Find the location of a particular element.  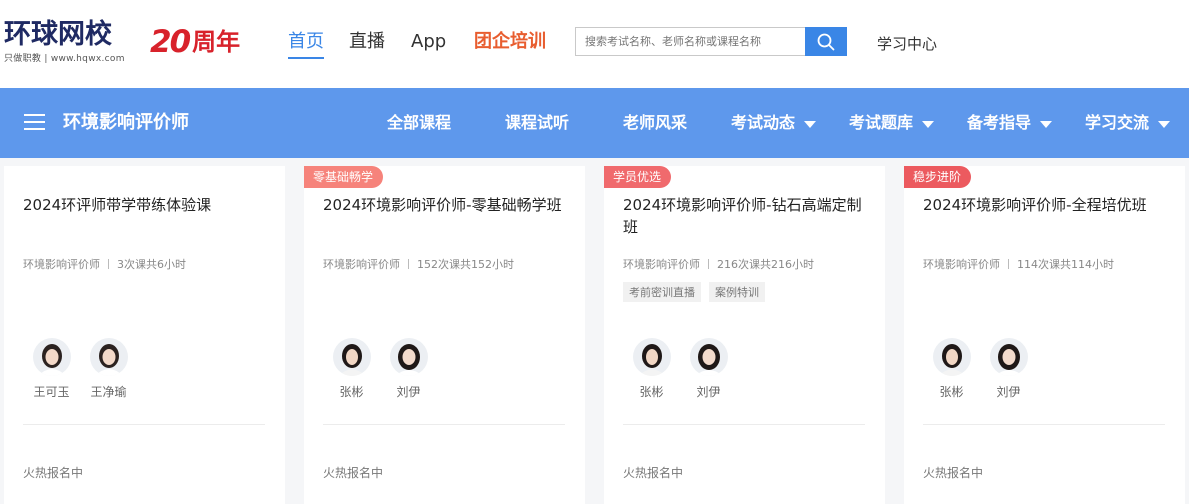

site-logo: 环球网校 只做职教 | www.hqwx.com is located at coordinates (69, 42).